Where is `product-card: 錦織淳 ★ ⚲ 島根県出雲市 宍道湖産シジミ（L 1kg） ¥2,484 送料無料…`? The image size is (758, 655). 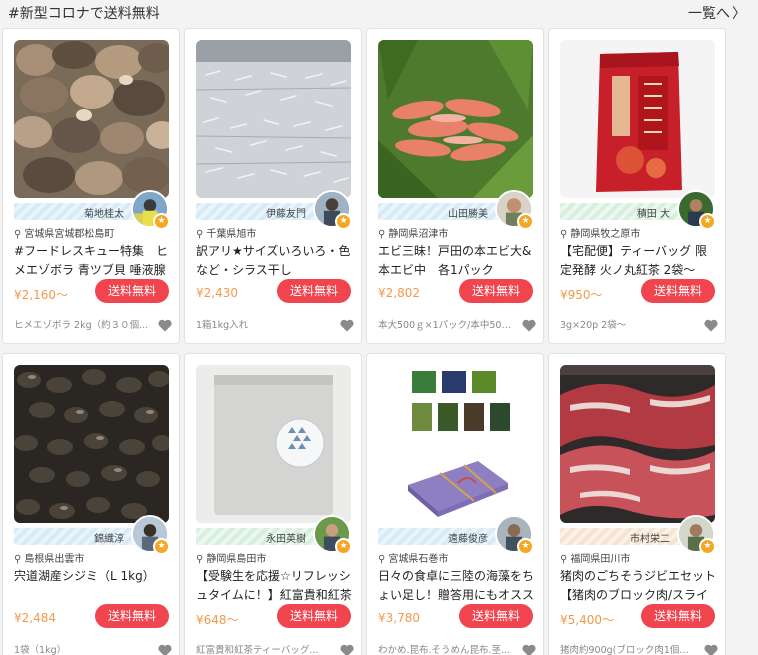
product-card: 錦織淳 ★ ⚲ 島根県出雲市 宍道湖産シジミ（L 1kg） ¥2,484 送料無料… is located at coordinates (91, 504).